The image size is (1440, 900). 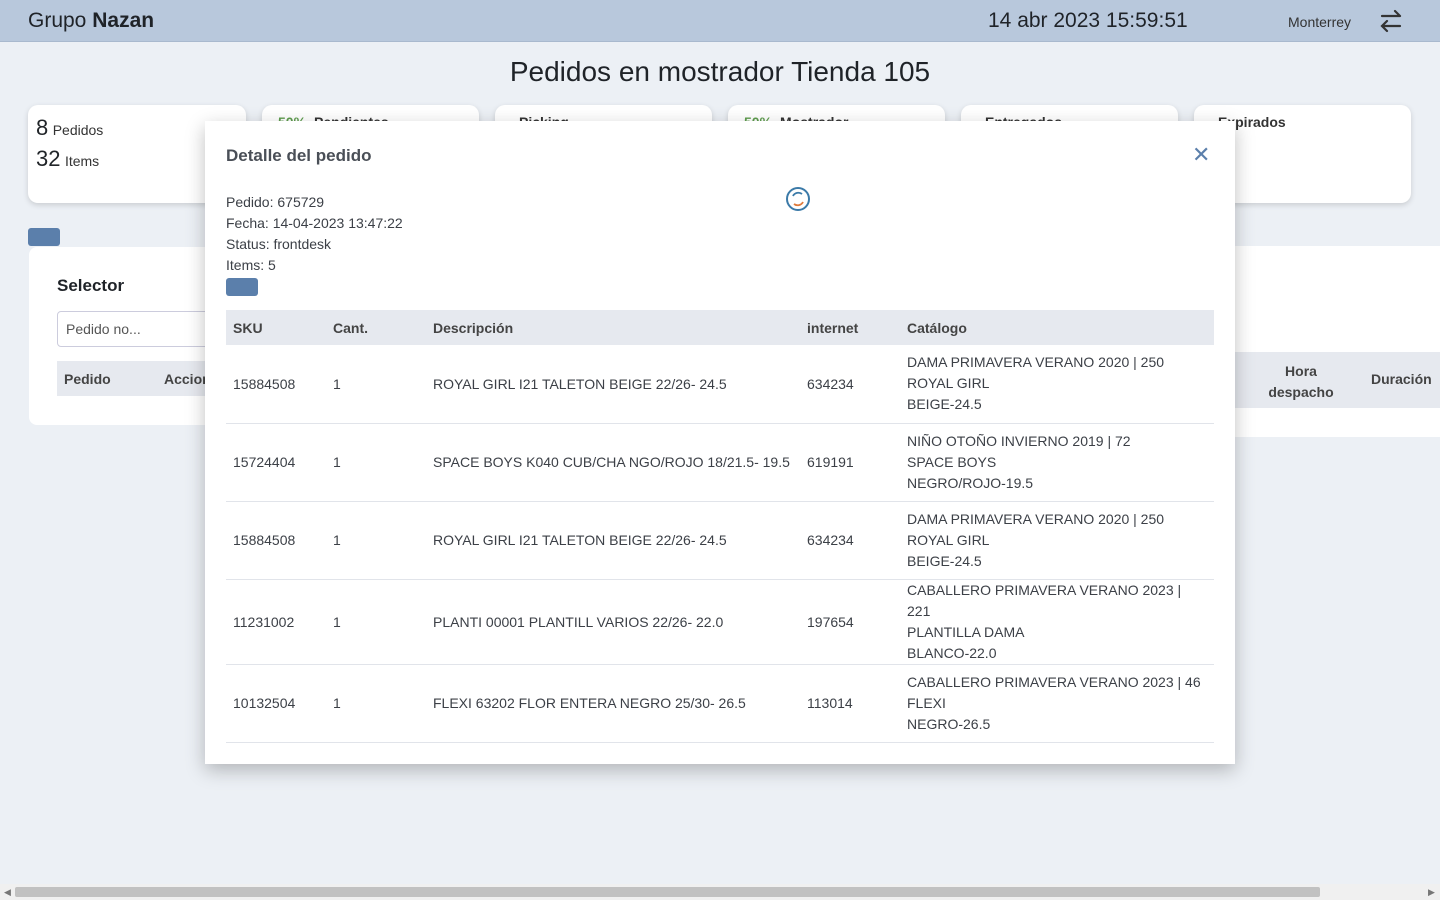 What do you see at coordinates (1337, 341) in the screenshot?
I see `orders-table-panel` at bounding box center [1337, 341].